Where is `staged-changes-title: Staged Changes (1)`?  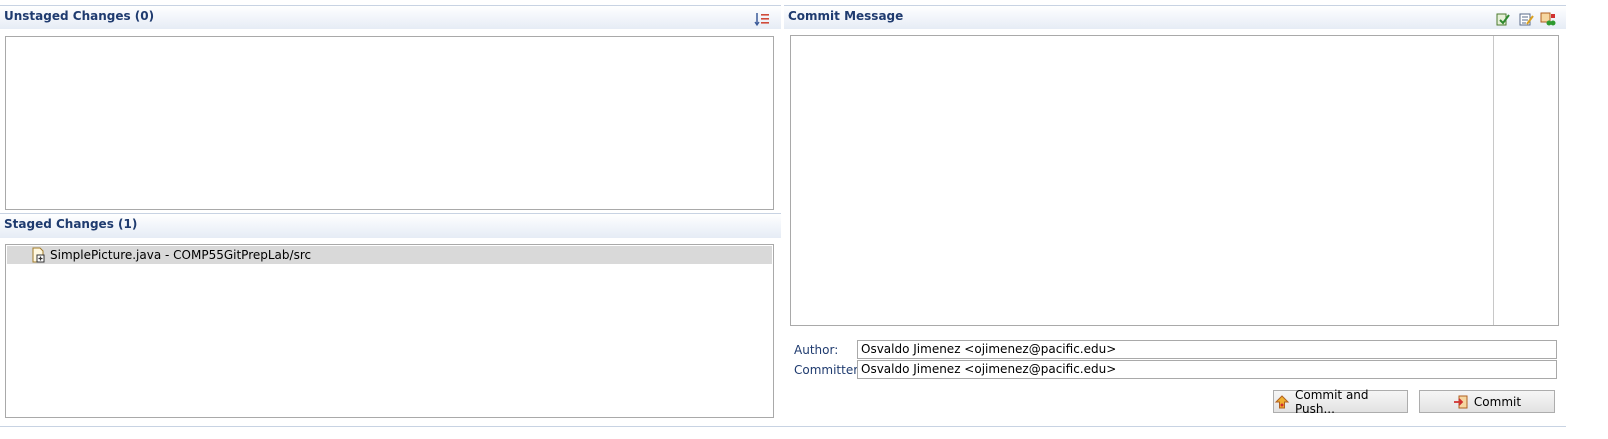 staged-changes-title: Staged Changes (1) is located at coordinates (71, 224).